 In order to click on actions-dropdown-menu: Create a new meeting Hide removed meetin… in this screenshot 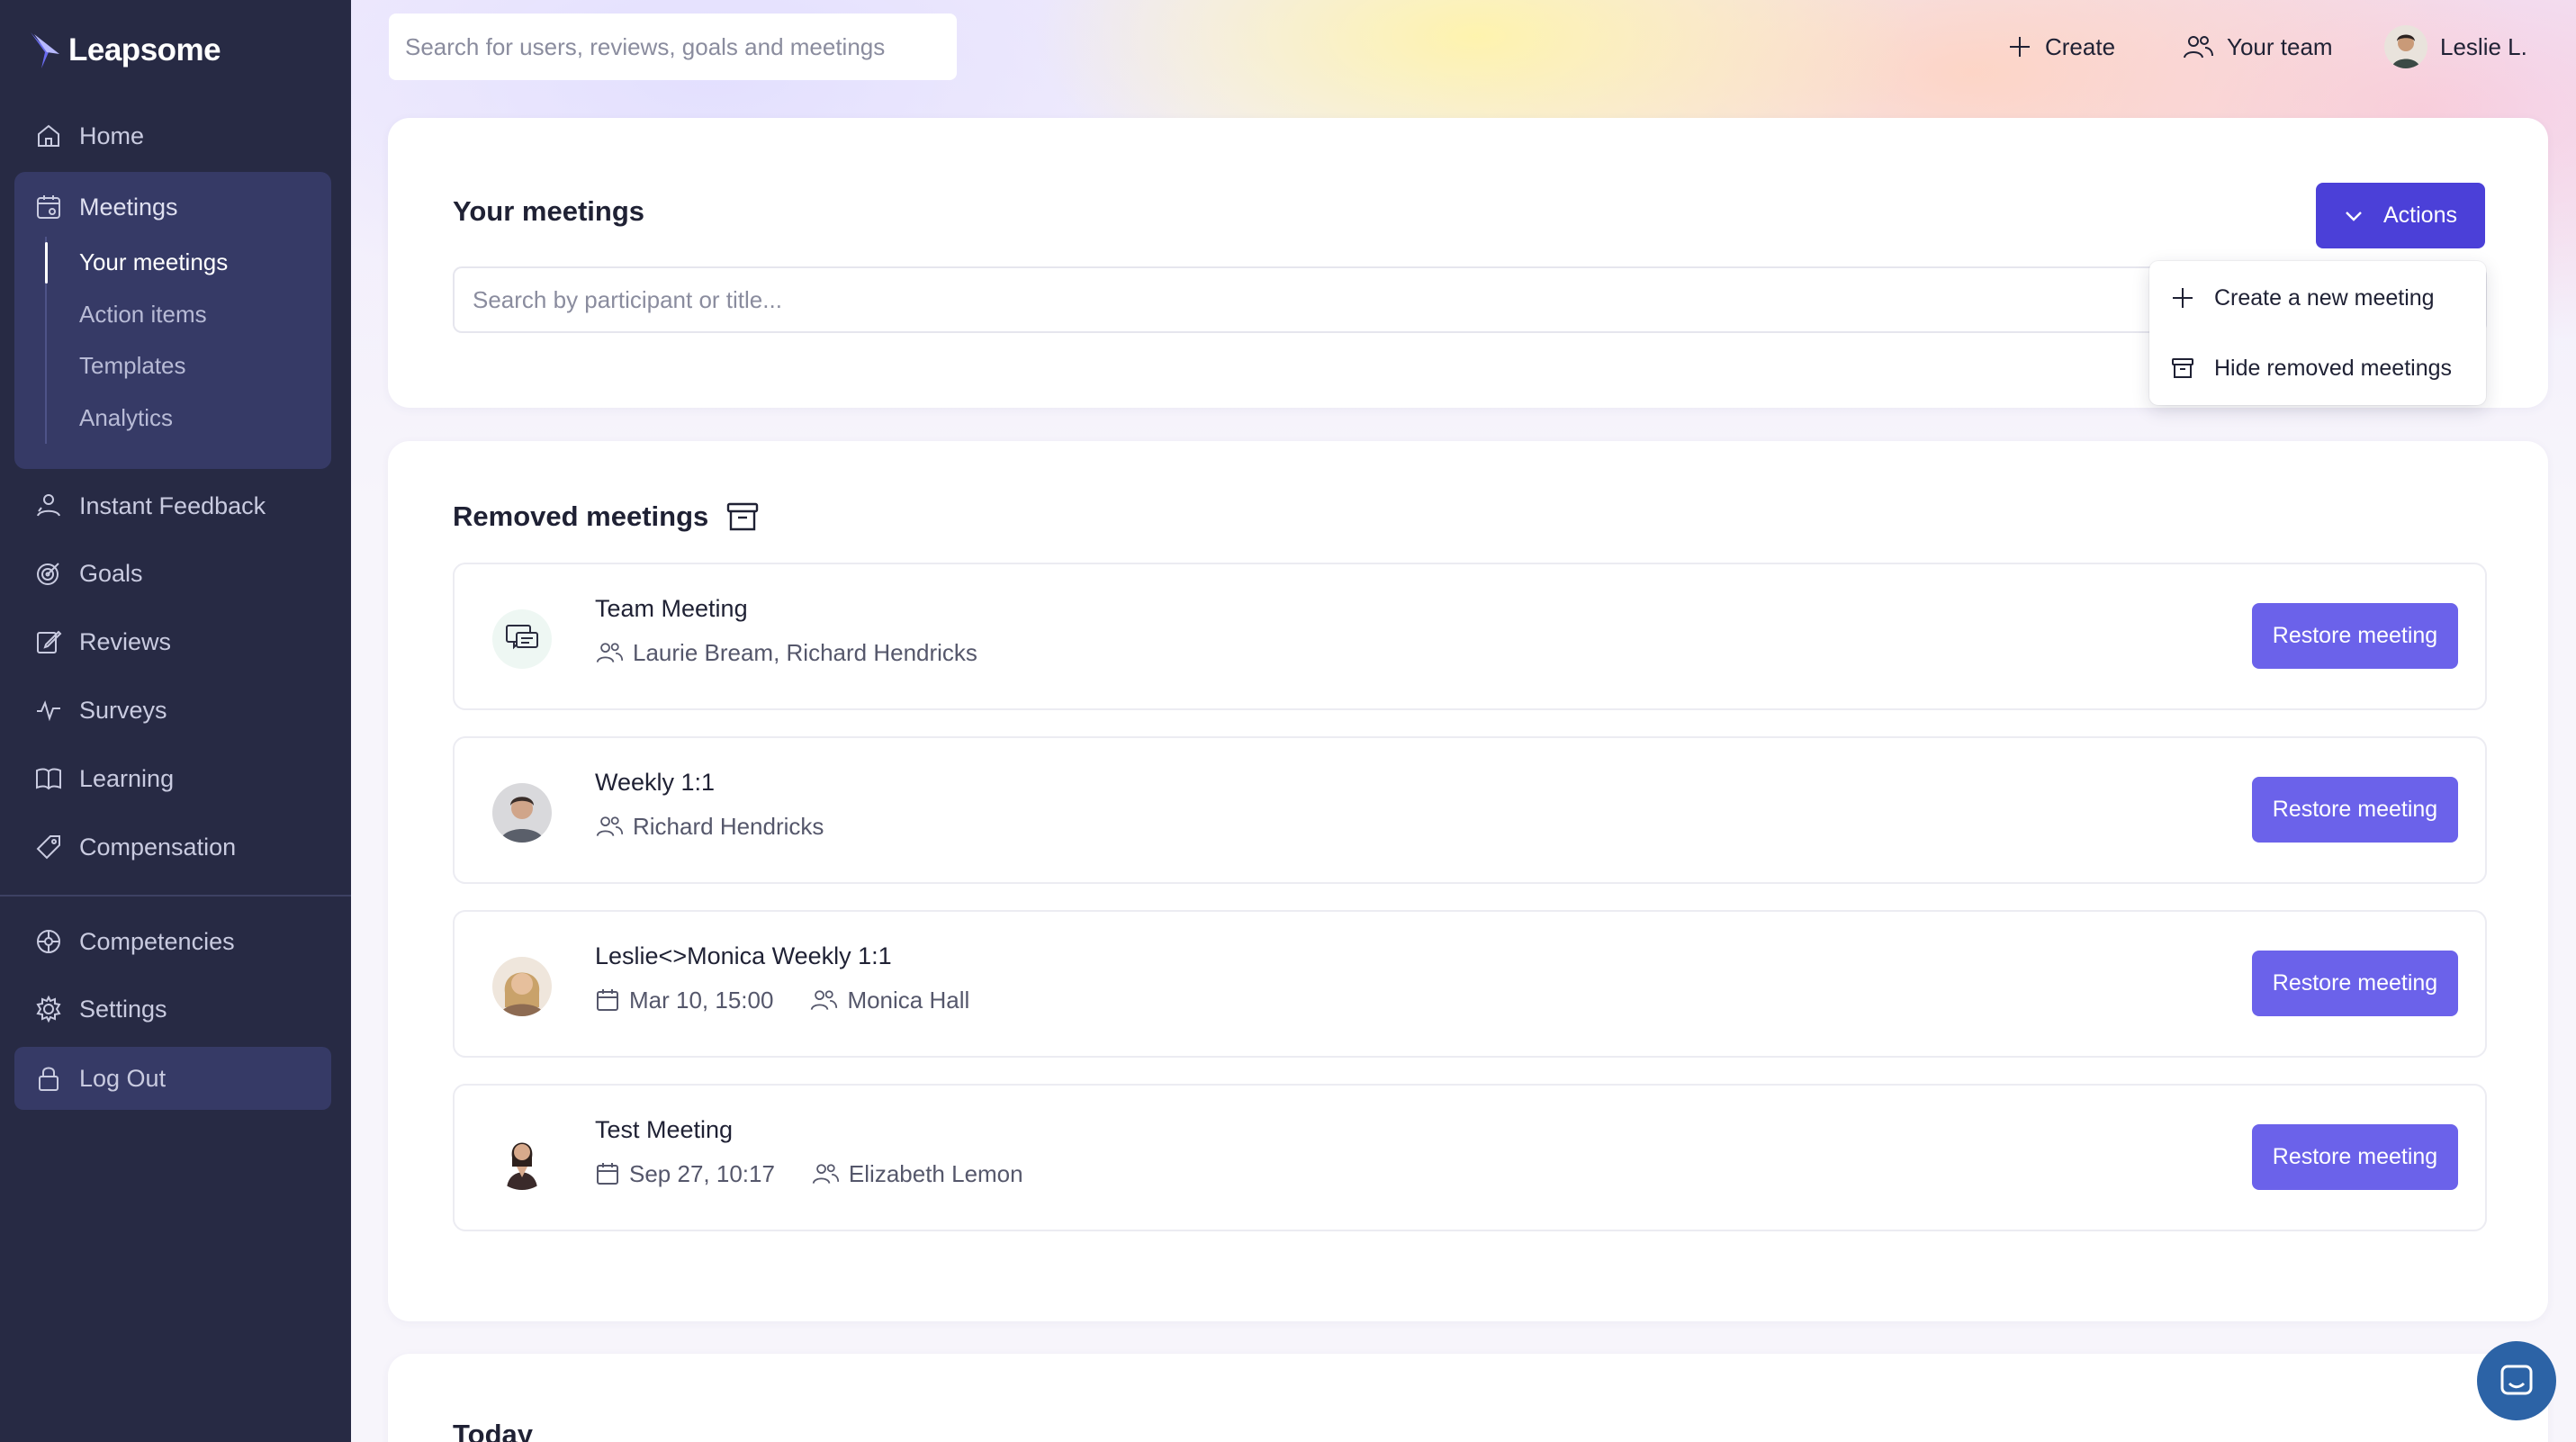, I will do `click(2317, 333)`.